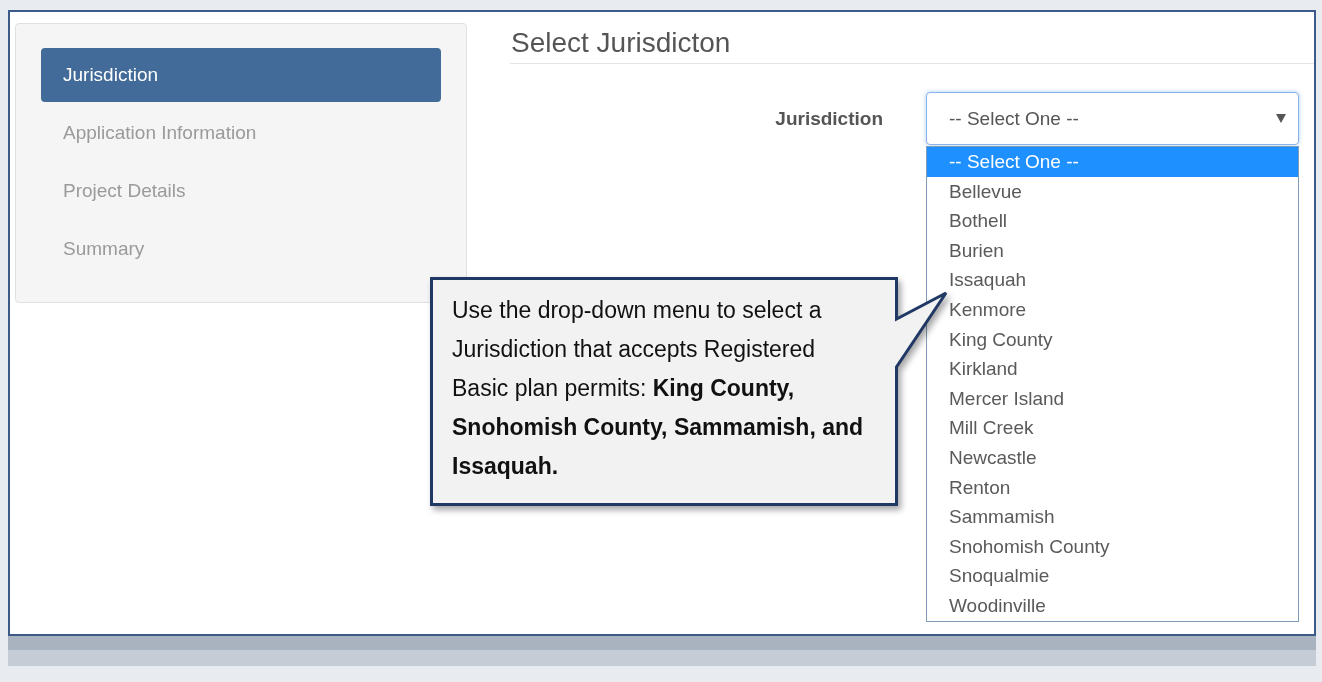  Describe the element at coordinates (1112, 280) in the screenshot. I see `dropdown-option: Issaquah` at that location.